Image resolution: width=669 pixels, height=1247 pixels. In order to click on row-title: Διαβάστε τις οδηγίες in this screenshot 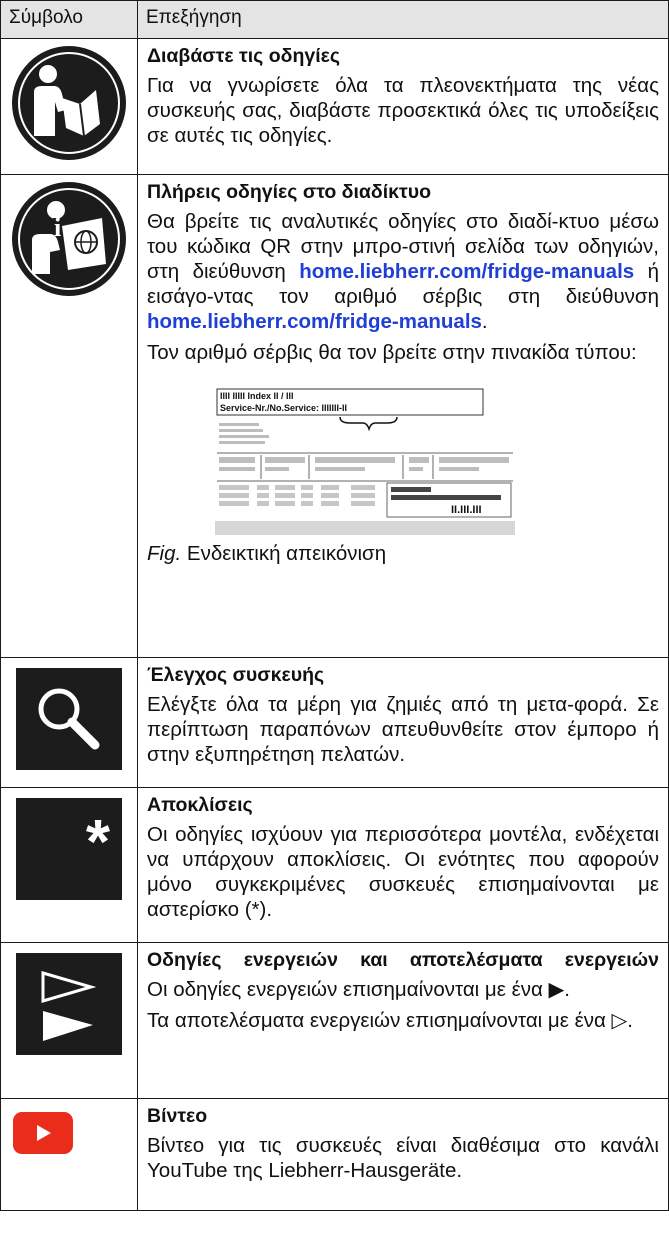, I will do `click(244, 56)`.